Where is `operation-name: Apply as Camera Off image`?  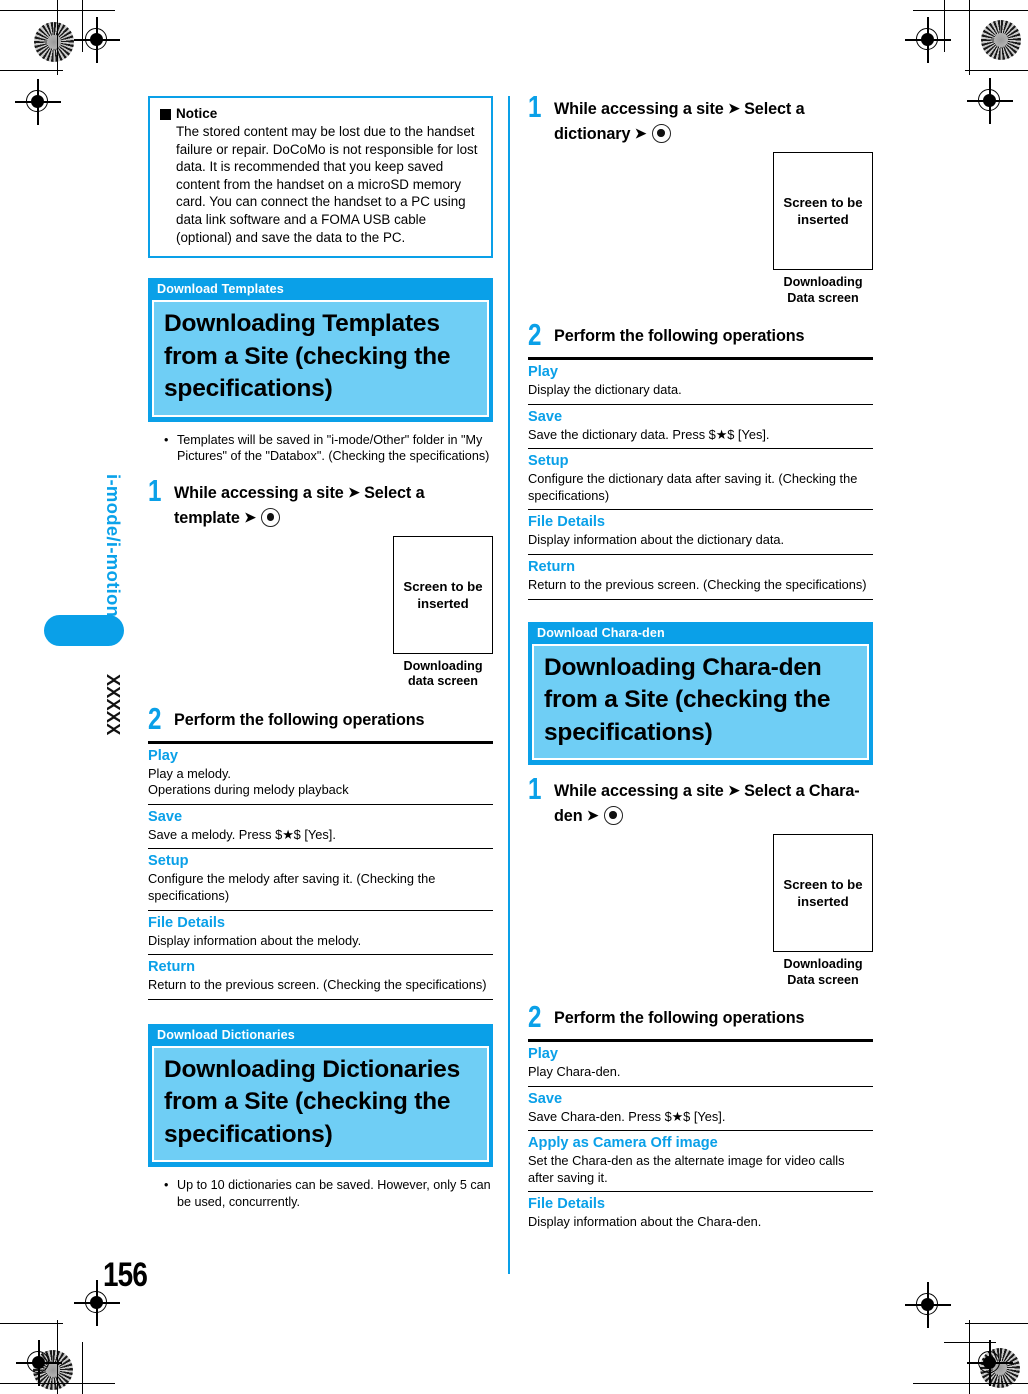
operation-name: Apply as Camera Off image is located at coordinates (700, 1143).